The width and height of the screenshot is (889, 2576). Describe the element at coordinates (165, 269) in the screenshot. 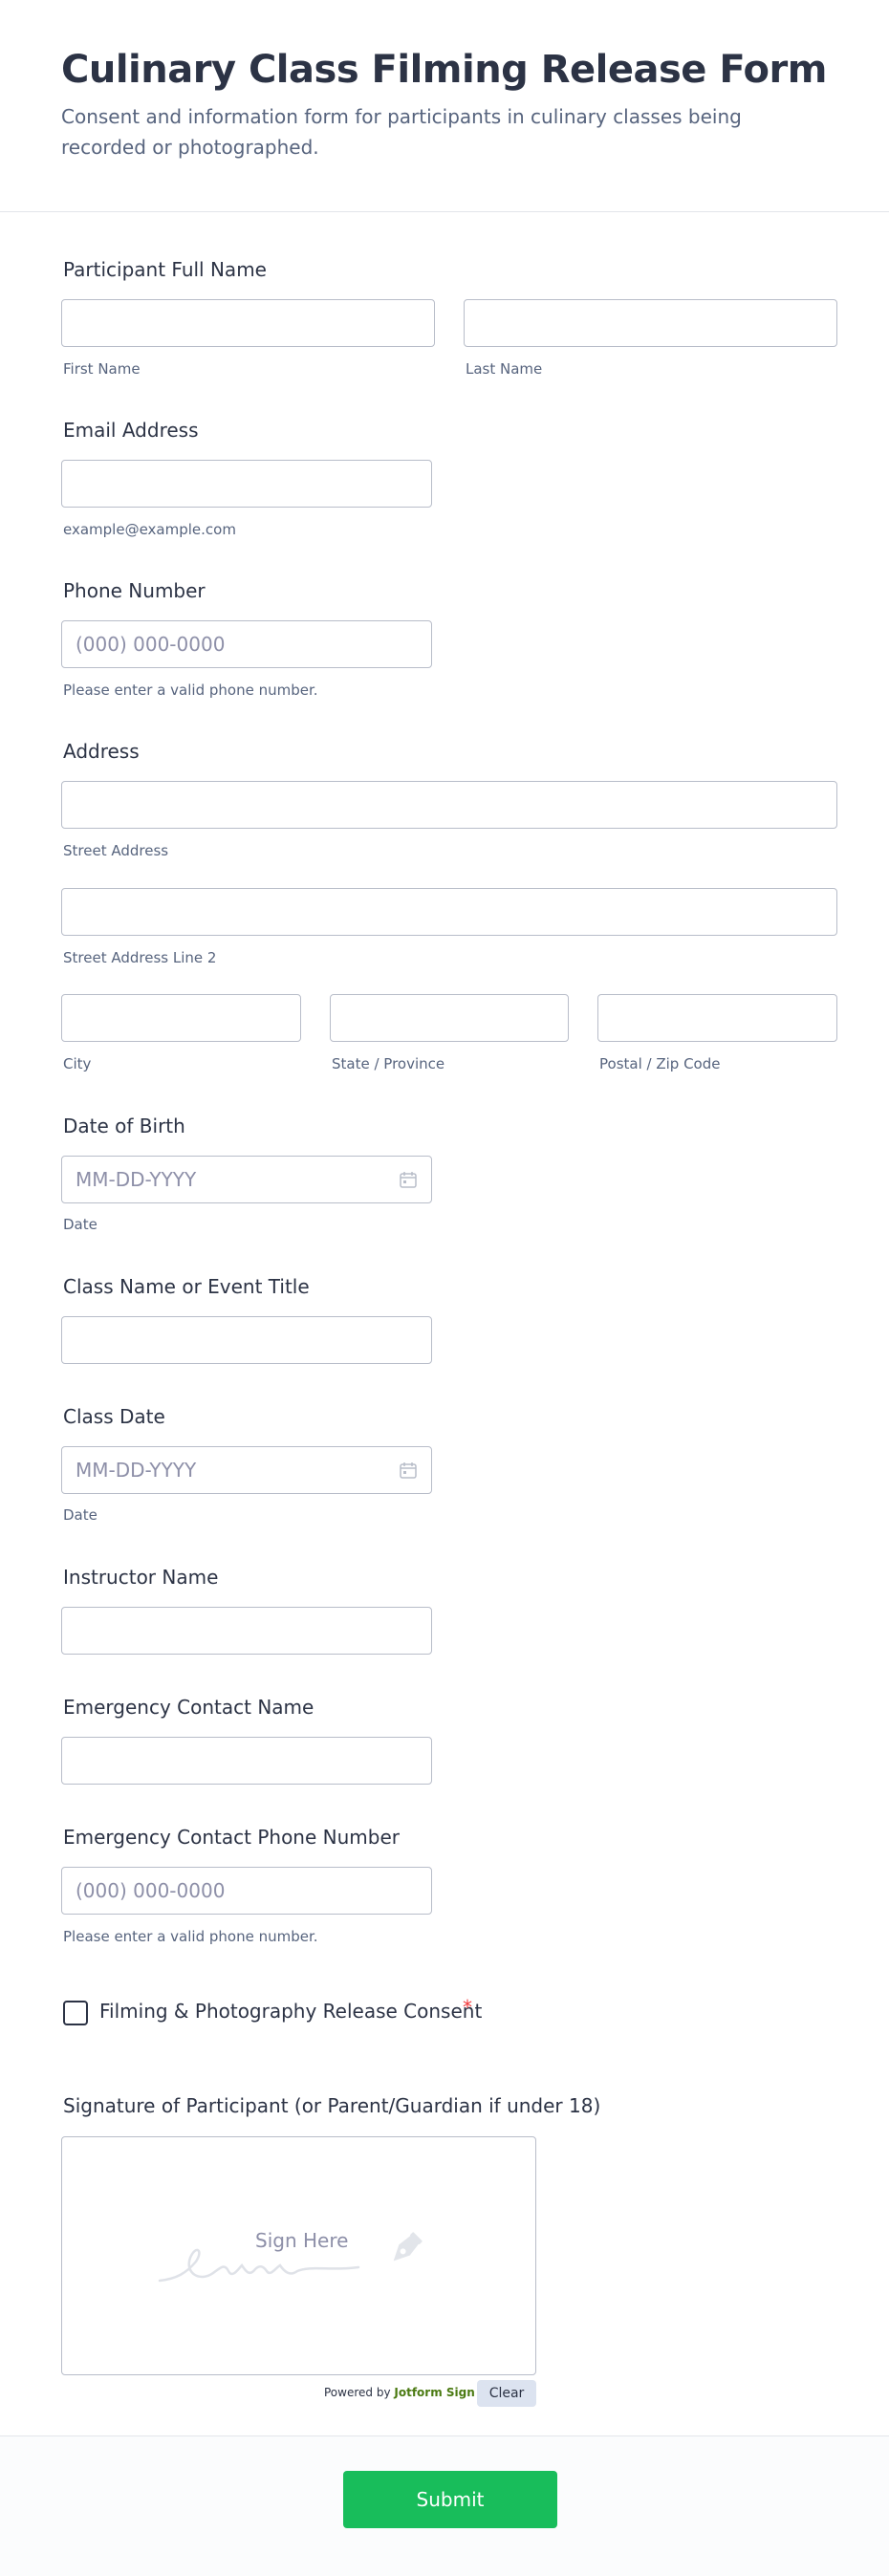

I see `full-name-label: Participant Full Name` at that location.